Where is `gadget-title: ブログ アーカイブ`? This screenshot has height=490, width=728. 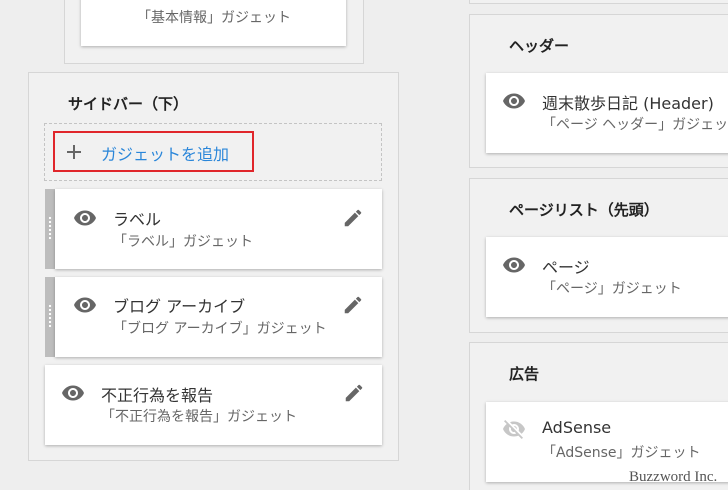 gadget-title: ブログ アーカイブ is located at coordinates (179, 306).